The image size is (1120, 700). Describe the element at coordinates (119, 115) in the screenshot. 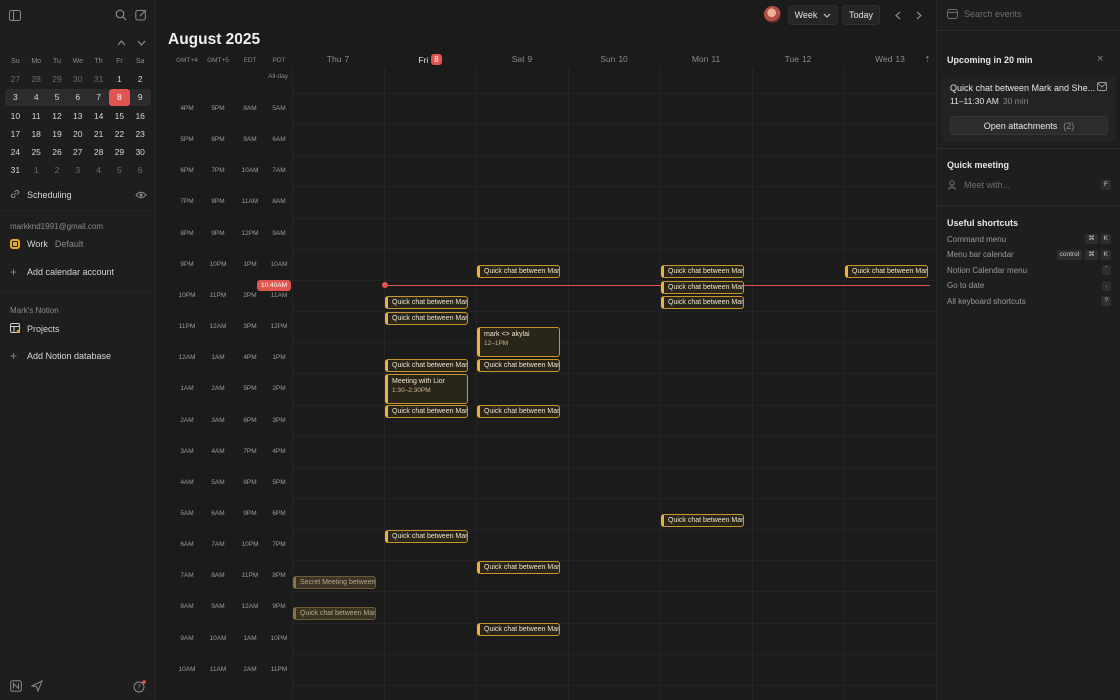

I see `mini-calendar-day: 15` at that location.